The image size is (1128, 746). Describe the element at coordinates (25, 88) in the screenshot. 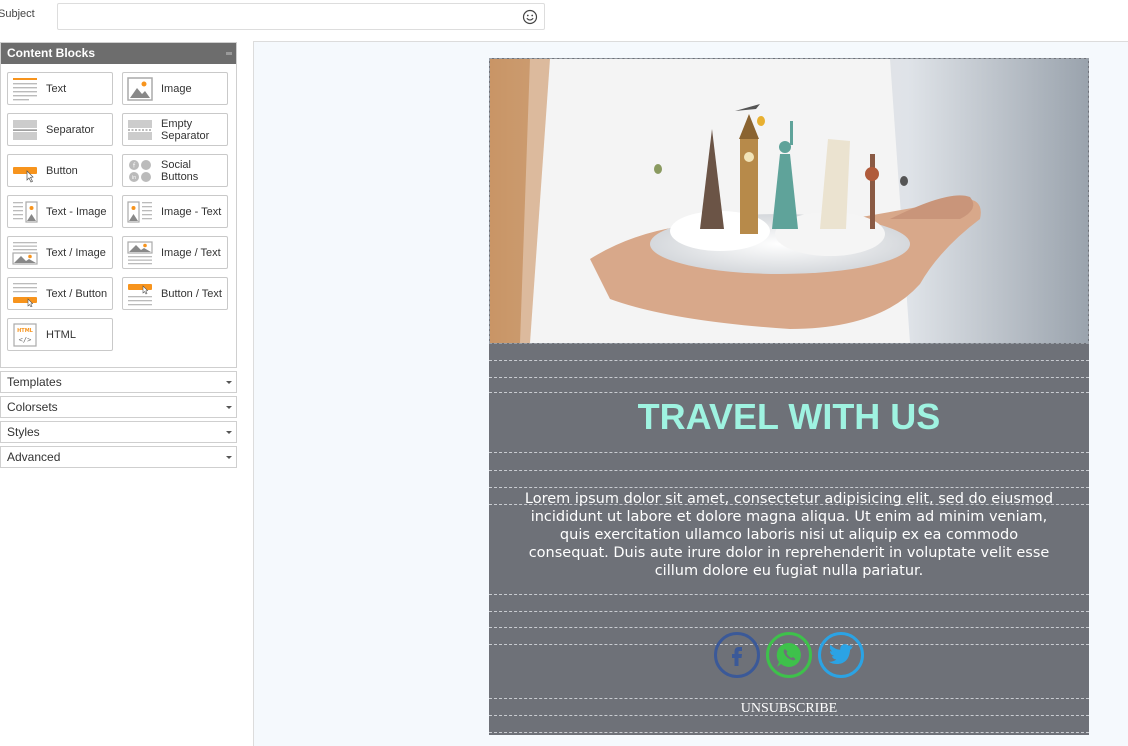

I see `text-block-icon` at that location.